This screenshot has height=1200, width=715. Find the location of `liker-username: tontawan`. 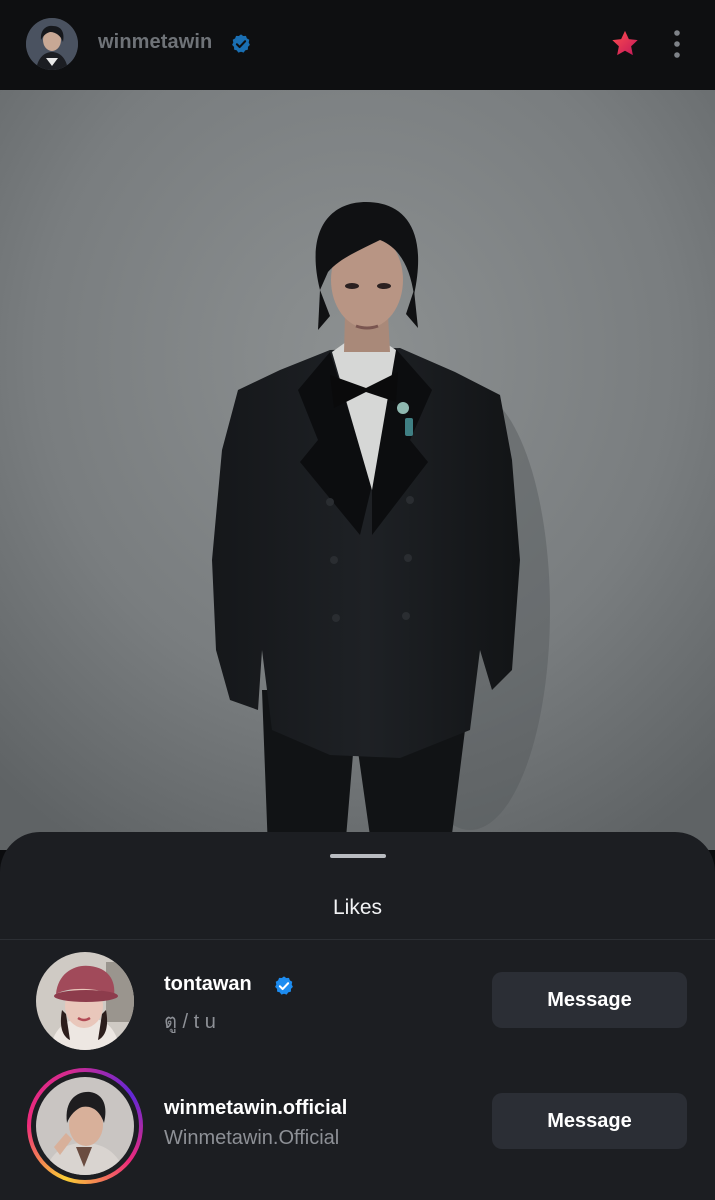

liker-username: tontawan is located at coordinates (208, 984).